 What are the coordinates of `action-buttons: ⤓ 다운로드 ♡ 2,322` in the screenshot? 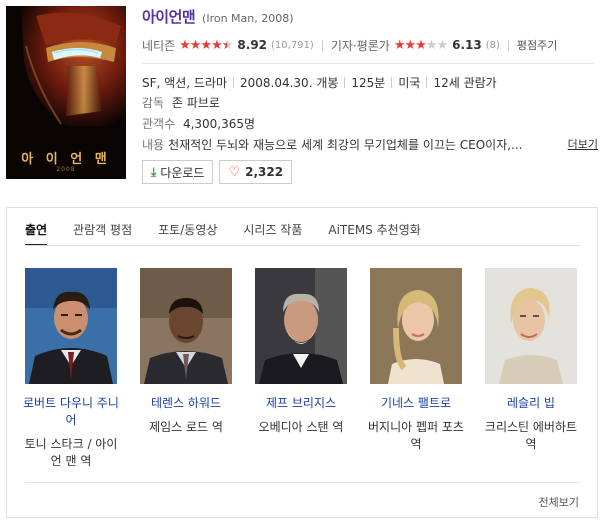 It's located at (370, 172).